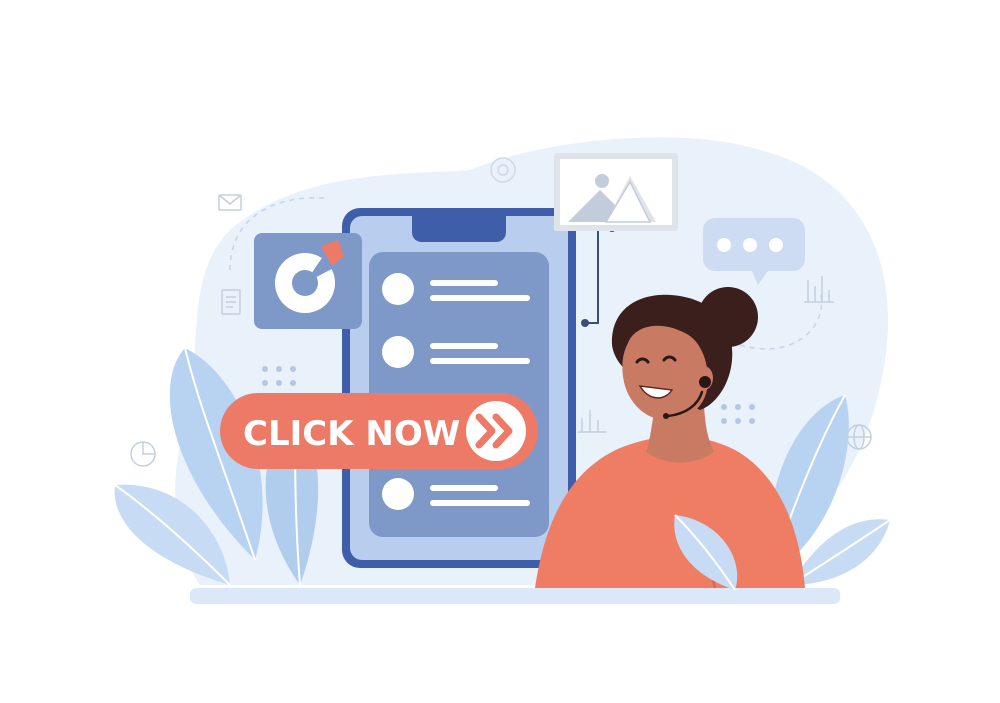 This screenshot has height=703, width=1000. Describe the element at coordinates (459, 388) in the screenshot. I see `phone` at that location.